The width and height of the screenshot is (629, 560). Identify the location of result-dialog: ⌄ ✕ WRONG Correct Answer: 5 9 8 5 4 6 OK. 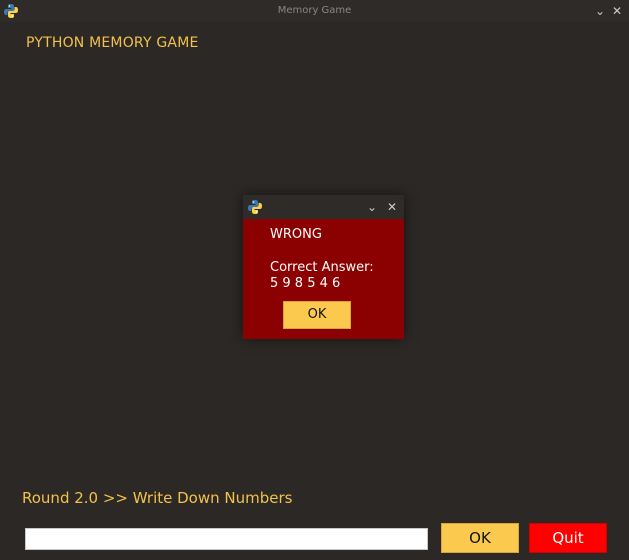
(323, 267).